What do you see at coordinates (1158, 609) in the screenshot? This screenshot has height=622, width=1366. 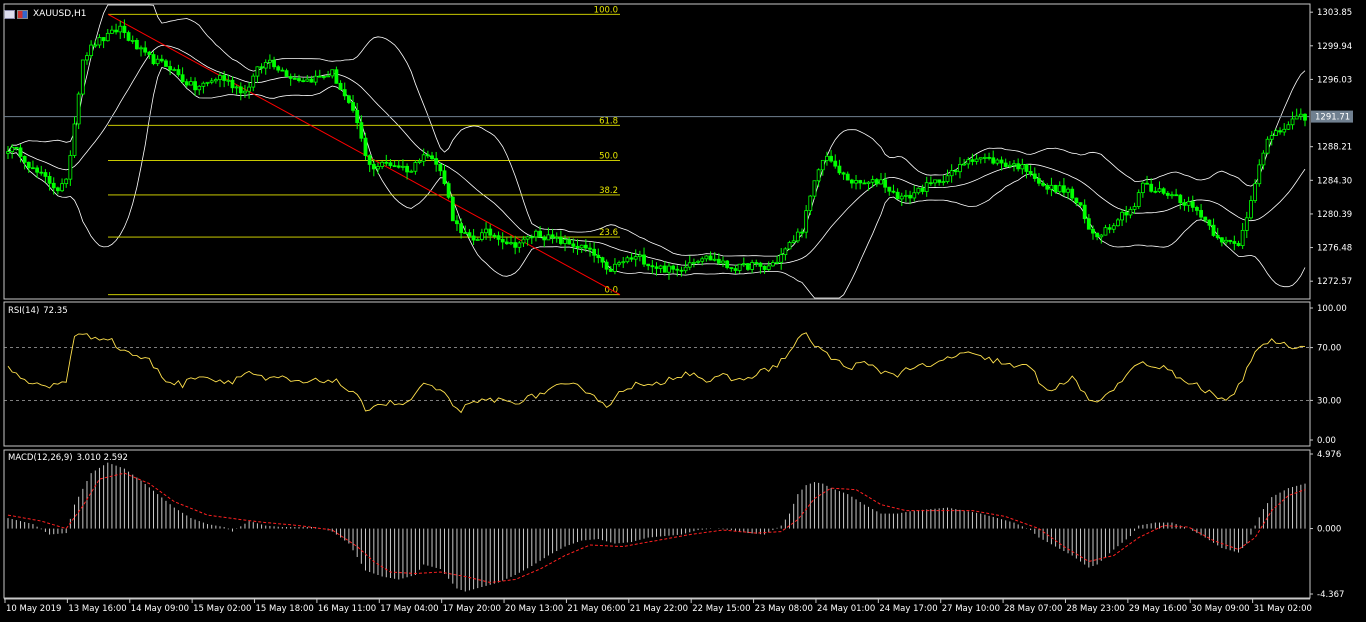 I see `time-axis-label: 29 May 16:00` at bounding box center [1158, 609].